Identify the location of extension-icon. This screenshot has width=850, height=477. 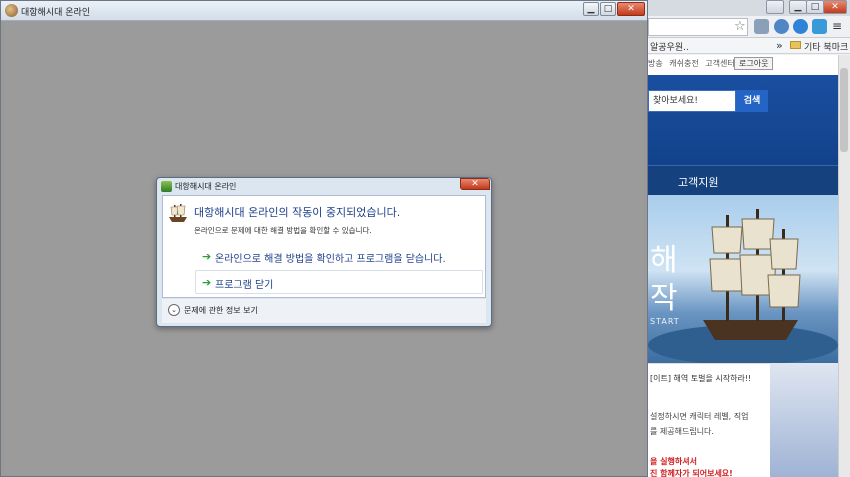
(761, 26).